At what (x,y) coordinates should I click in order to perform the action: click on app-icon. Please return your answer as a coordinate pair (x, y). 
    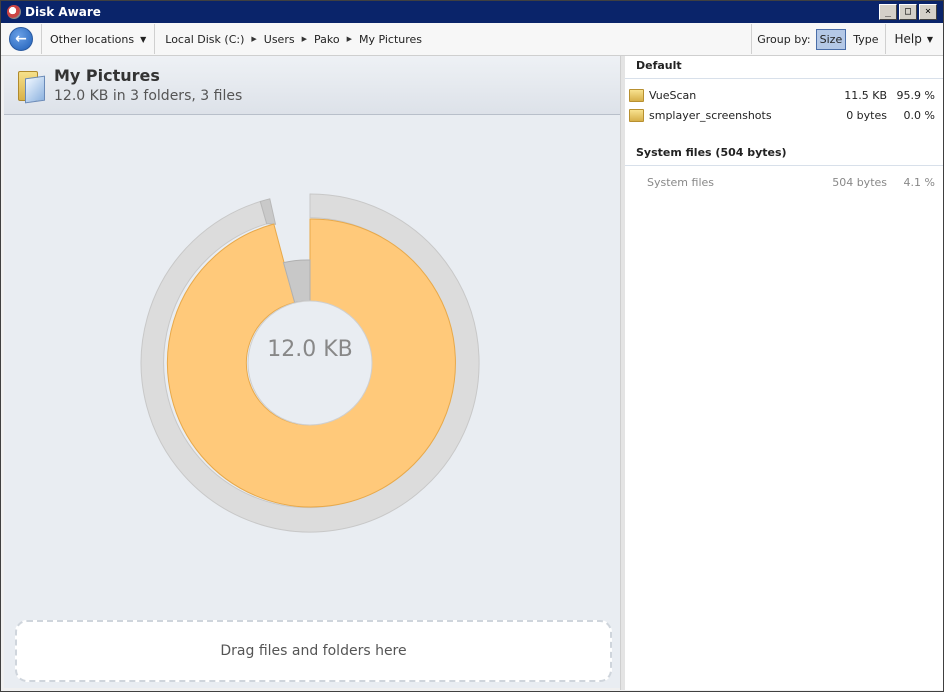
    Looking at the image, I should click on (14, 12).